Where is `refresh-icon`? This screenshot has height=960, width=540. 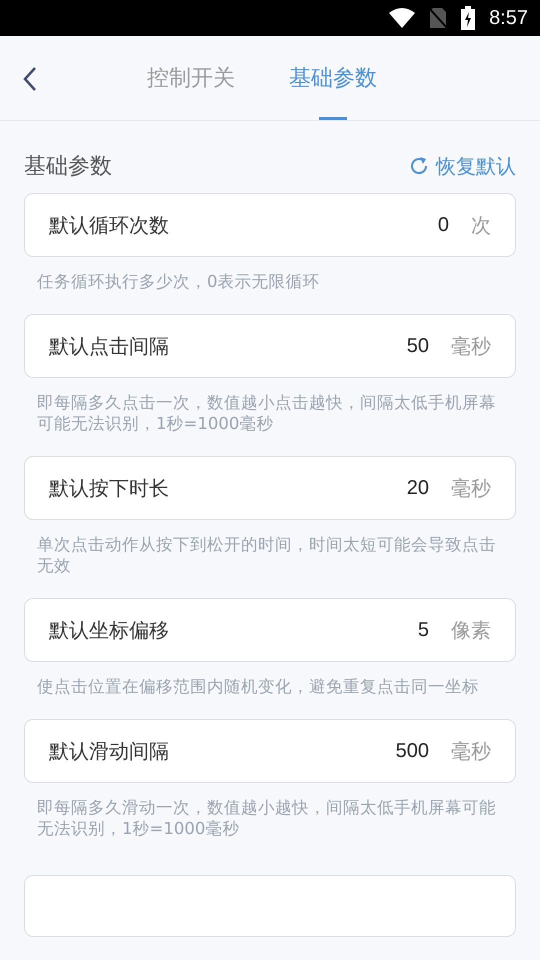
refresh-icon is located at coordinates (419, 166).